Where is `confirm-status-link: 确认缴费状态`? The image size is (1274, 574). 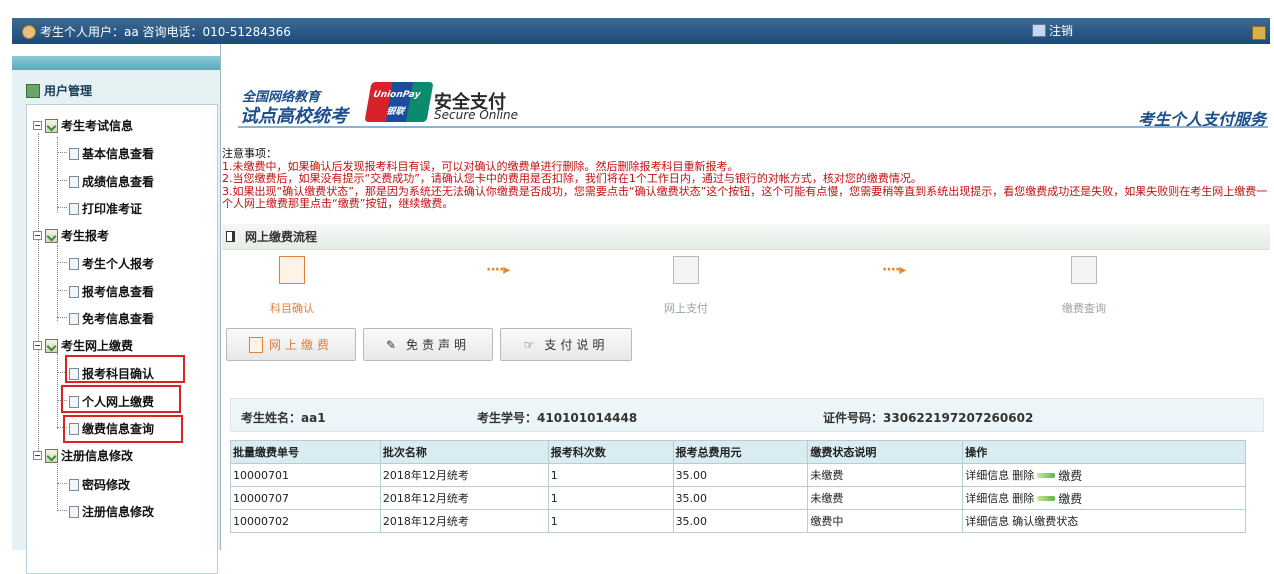 confirm-status-link: 确认缴费状态 is located at coordinates (1045, 521).